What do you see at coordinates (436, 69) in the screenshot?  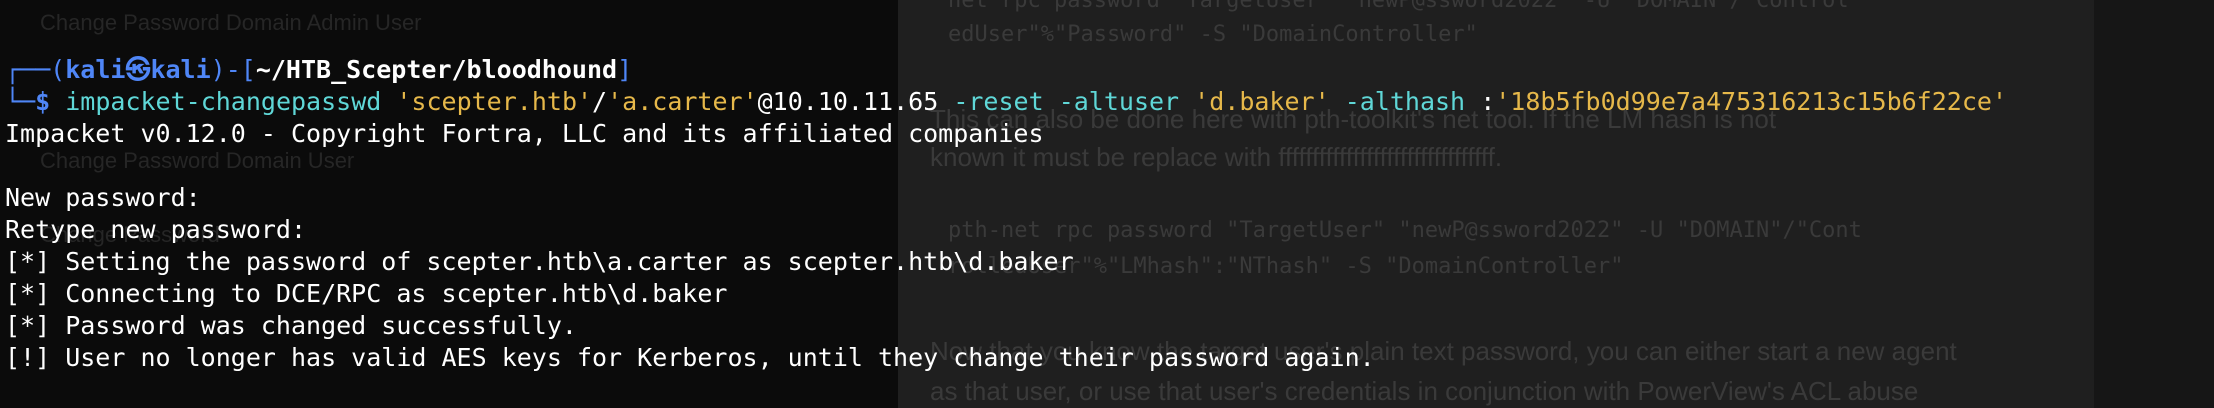 I see `prompt-path: ~/HTB_Scepter/bloodhound` at bounding box center [436, 69].